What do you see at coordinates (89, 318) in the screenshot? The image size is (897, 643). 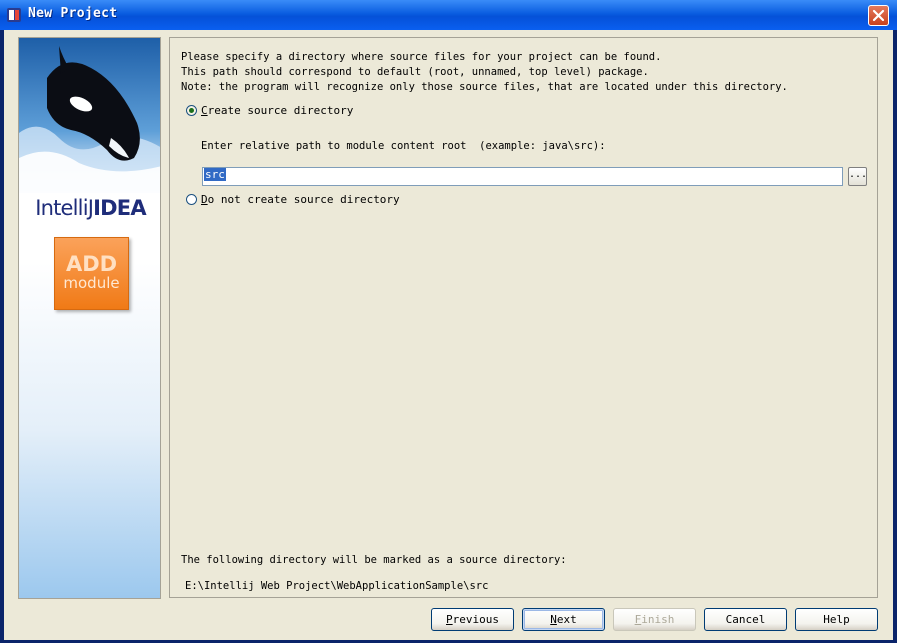 I see `wizard-sidebar: IntelliJIDEA ADD module` at bounding box center [89, 318].